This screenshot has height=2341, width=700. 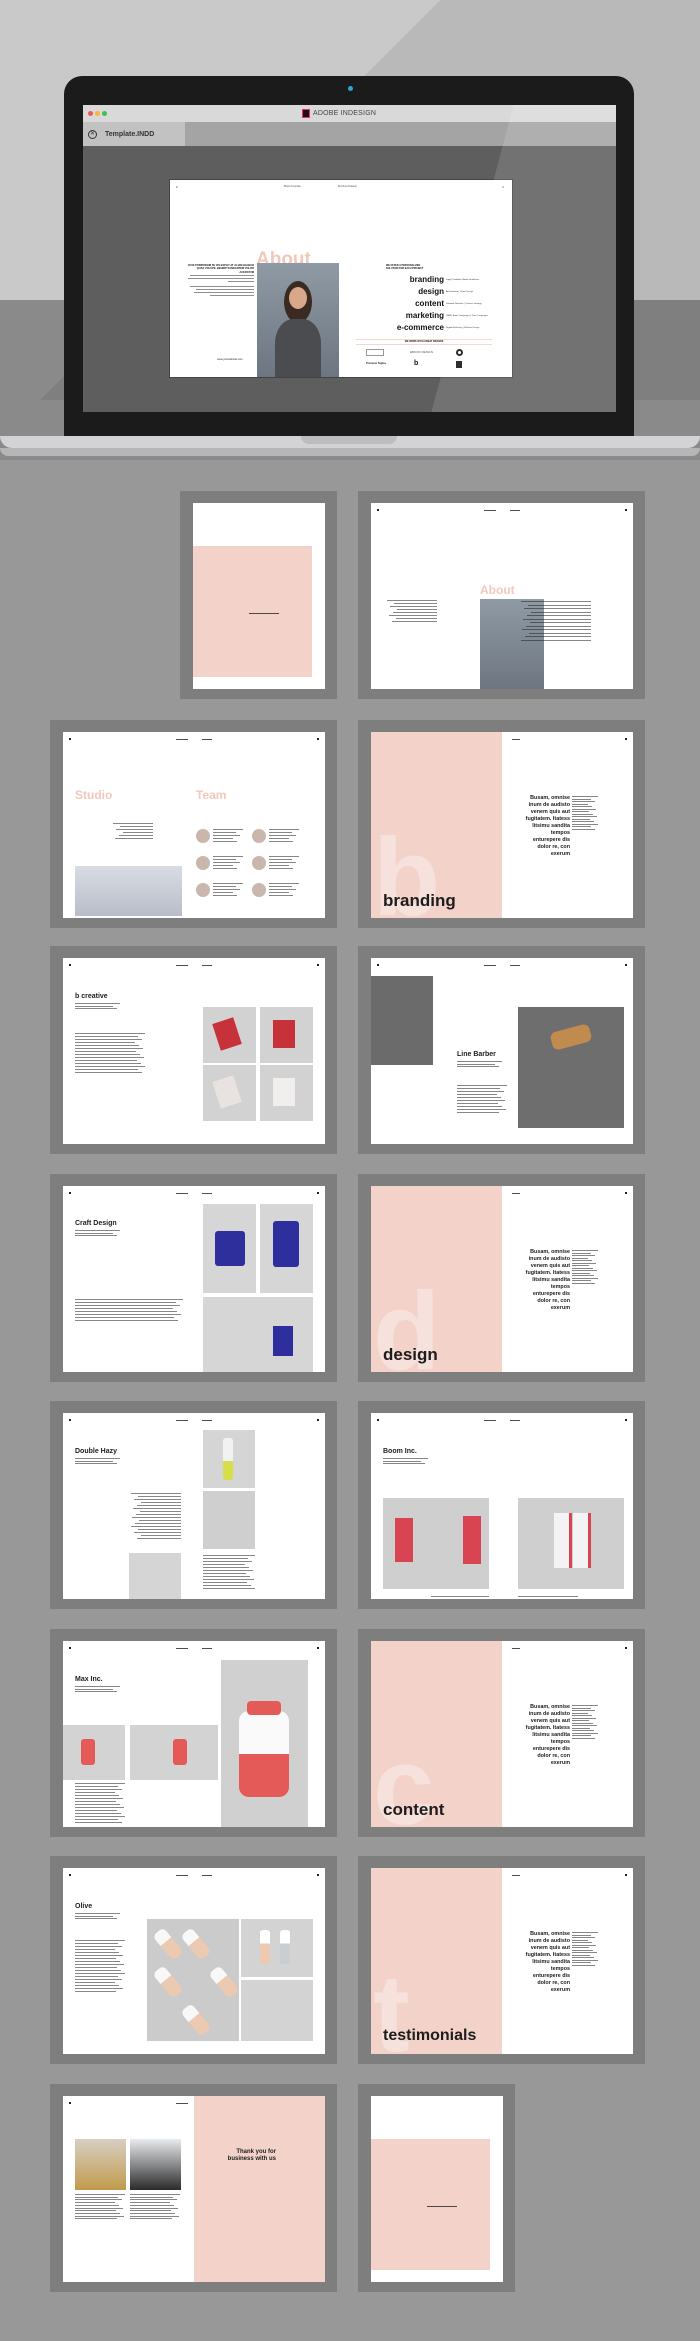 I want to click on indesign-logo-icon, so click(x=306, y=113).